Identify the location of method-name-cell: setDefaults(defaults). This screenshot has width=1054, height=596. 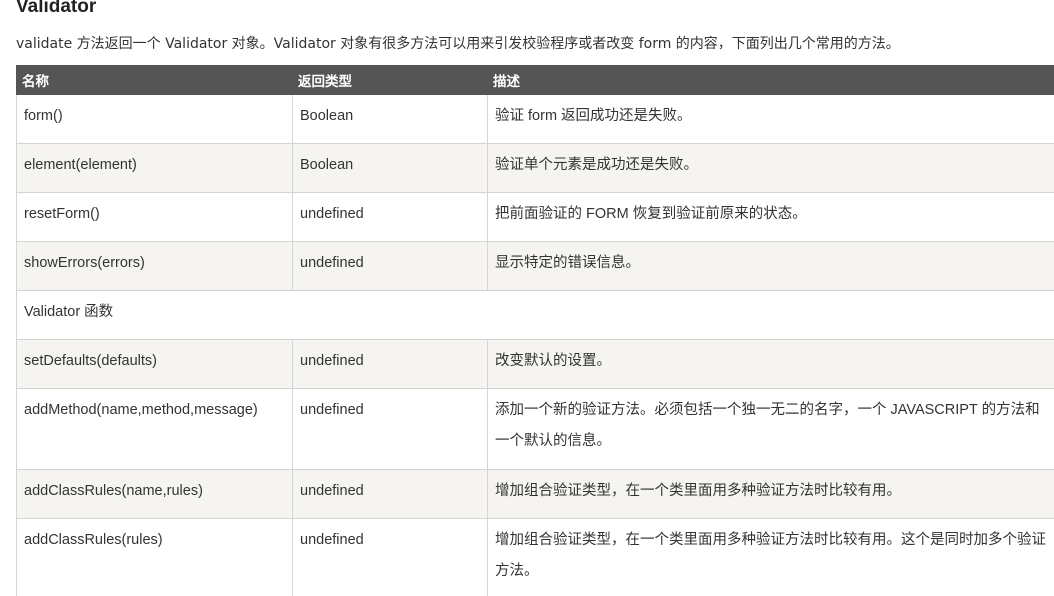
(154, 364).